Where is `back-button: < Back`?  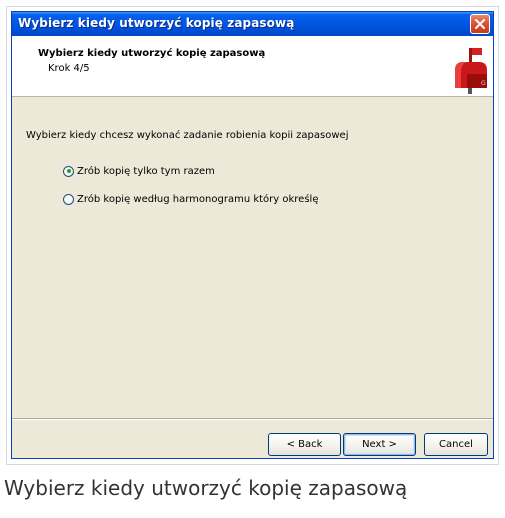 back-button: < Back is located at coordinates (304, 444).